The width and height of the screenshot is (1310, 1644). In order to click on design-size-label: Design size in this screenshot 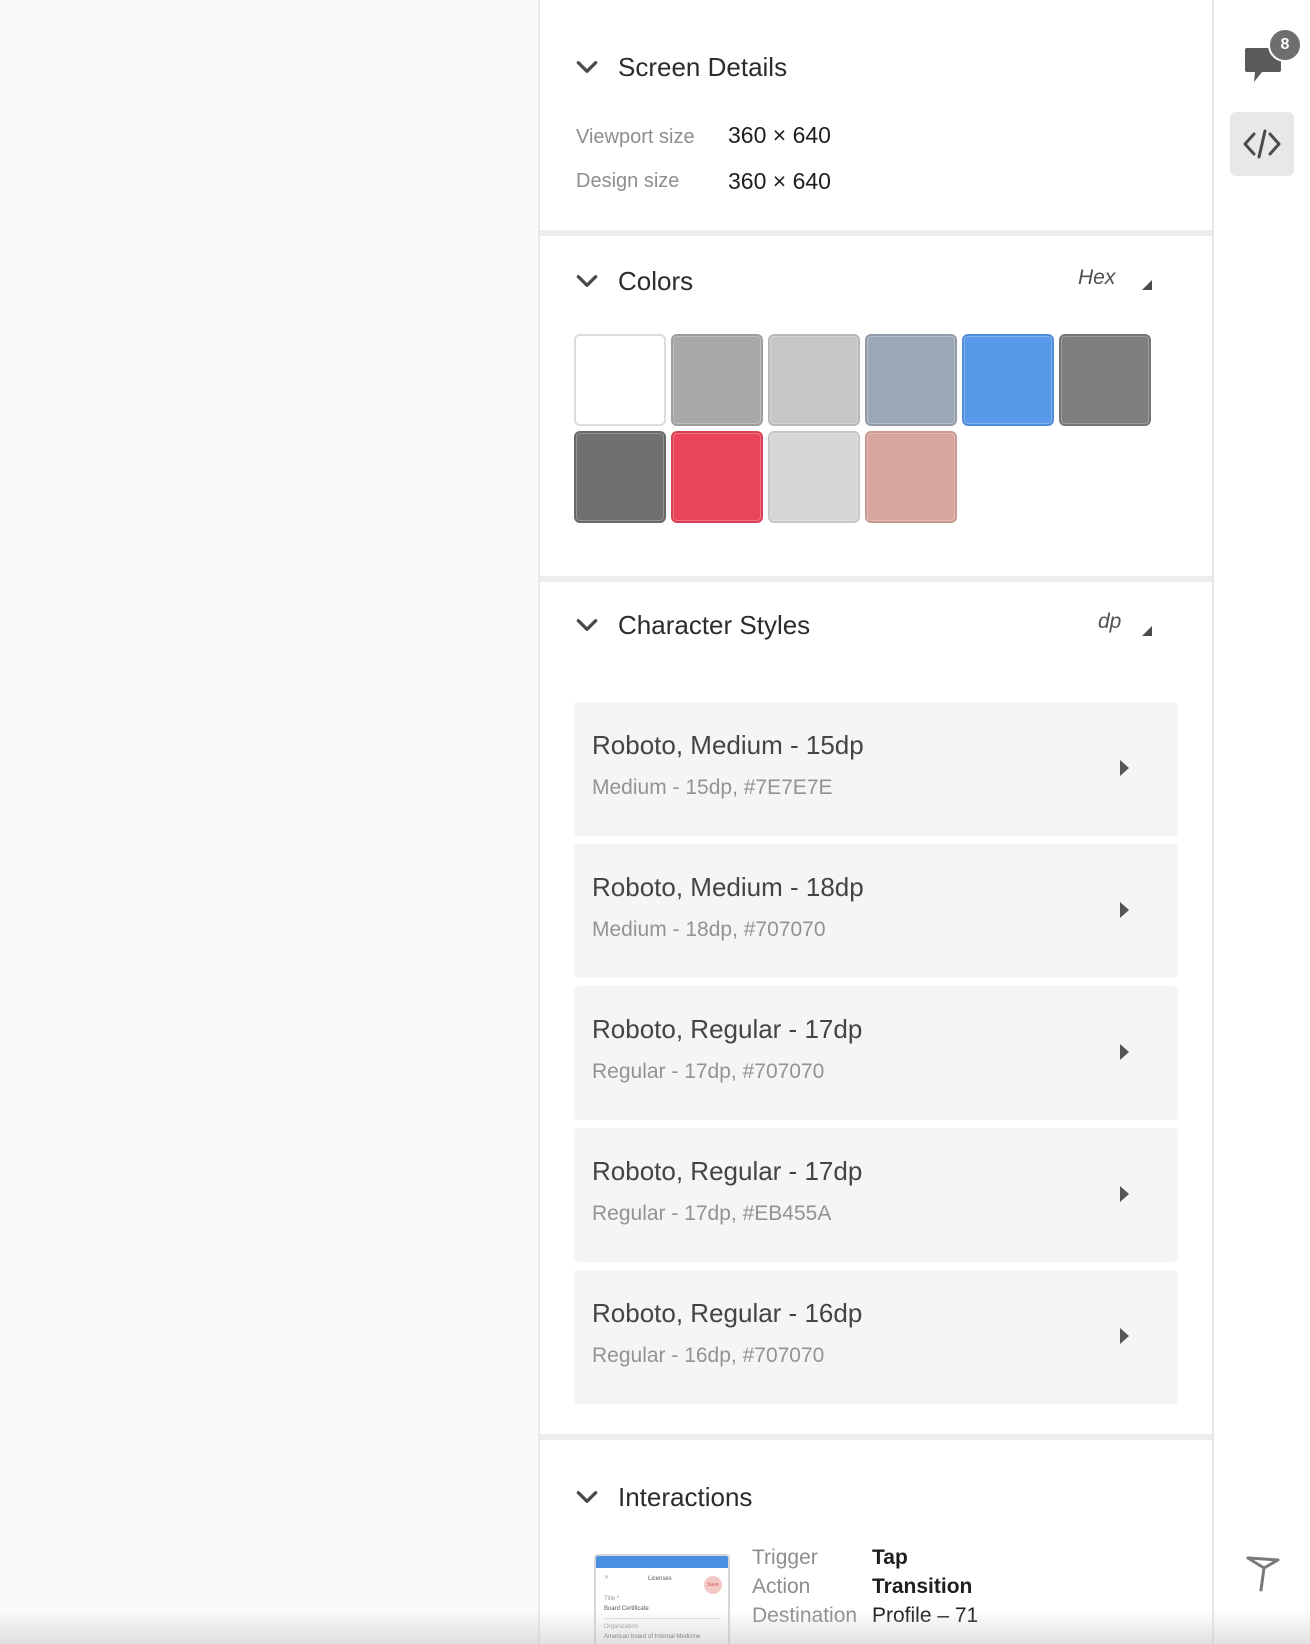, I will do `click(628, 181)`.